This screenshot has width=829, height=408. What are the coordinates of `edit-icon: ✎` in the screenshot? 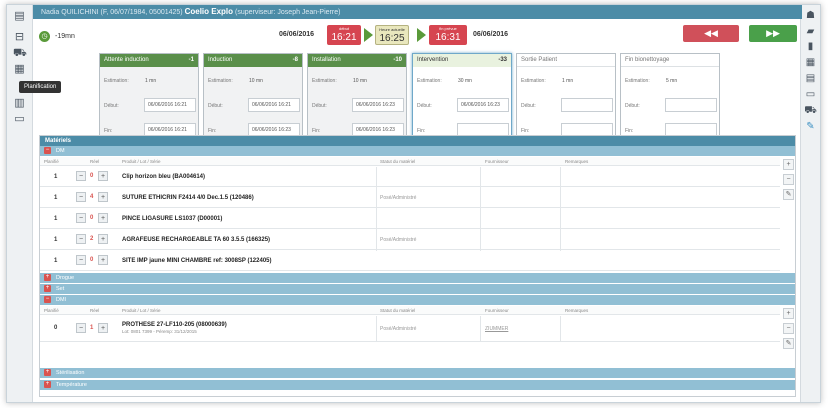 It's located at (810, 127).